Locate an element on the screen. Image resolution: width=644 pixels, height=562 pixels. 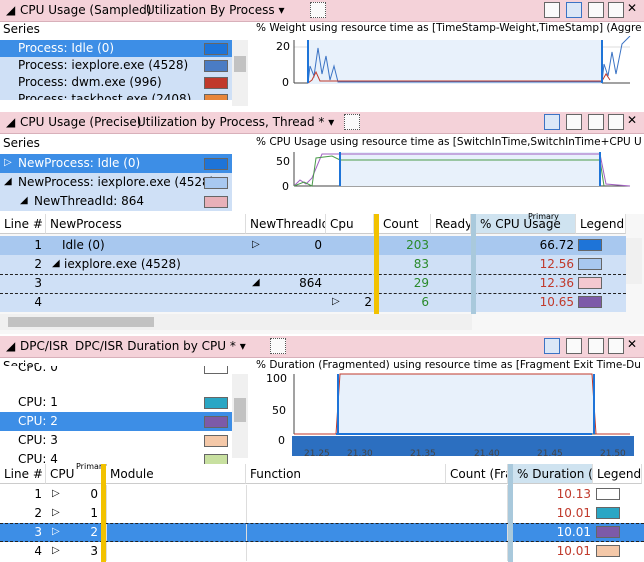
series-label: Process: taskhost.exe (2408) is located at coordinates (105, 96).